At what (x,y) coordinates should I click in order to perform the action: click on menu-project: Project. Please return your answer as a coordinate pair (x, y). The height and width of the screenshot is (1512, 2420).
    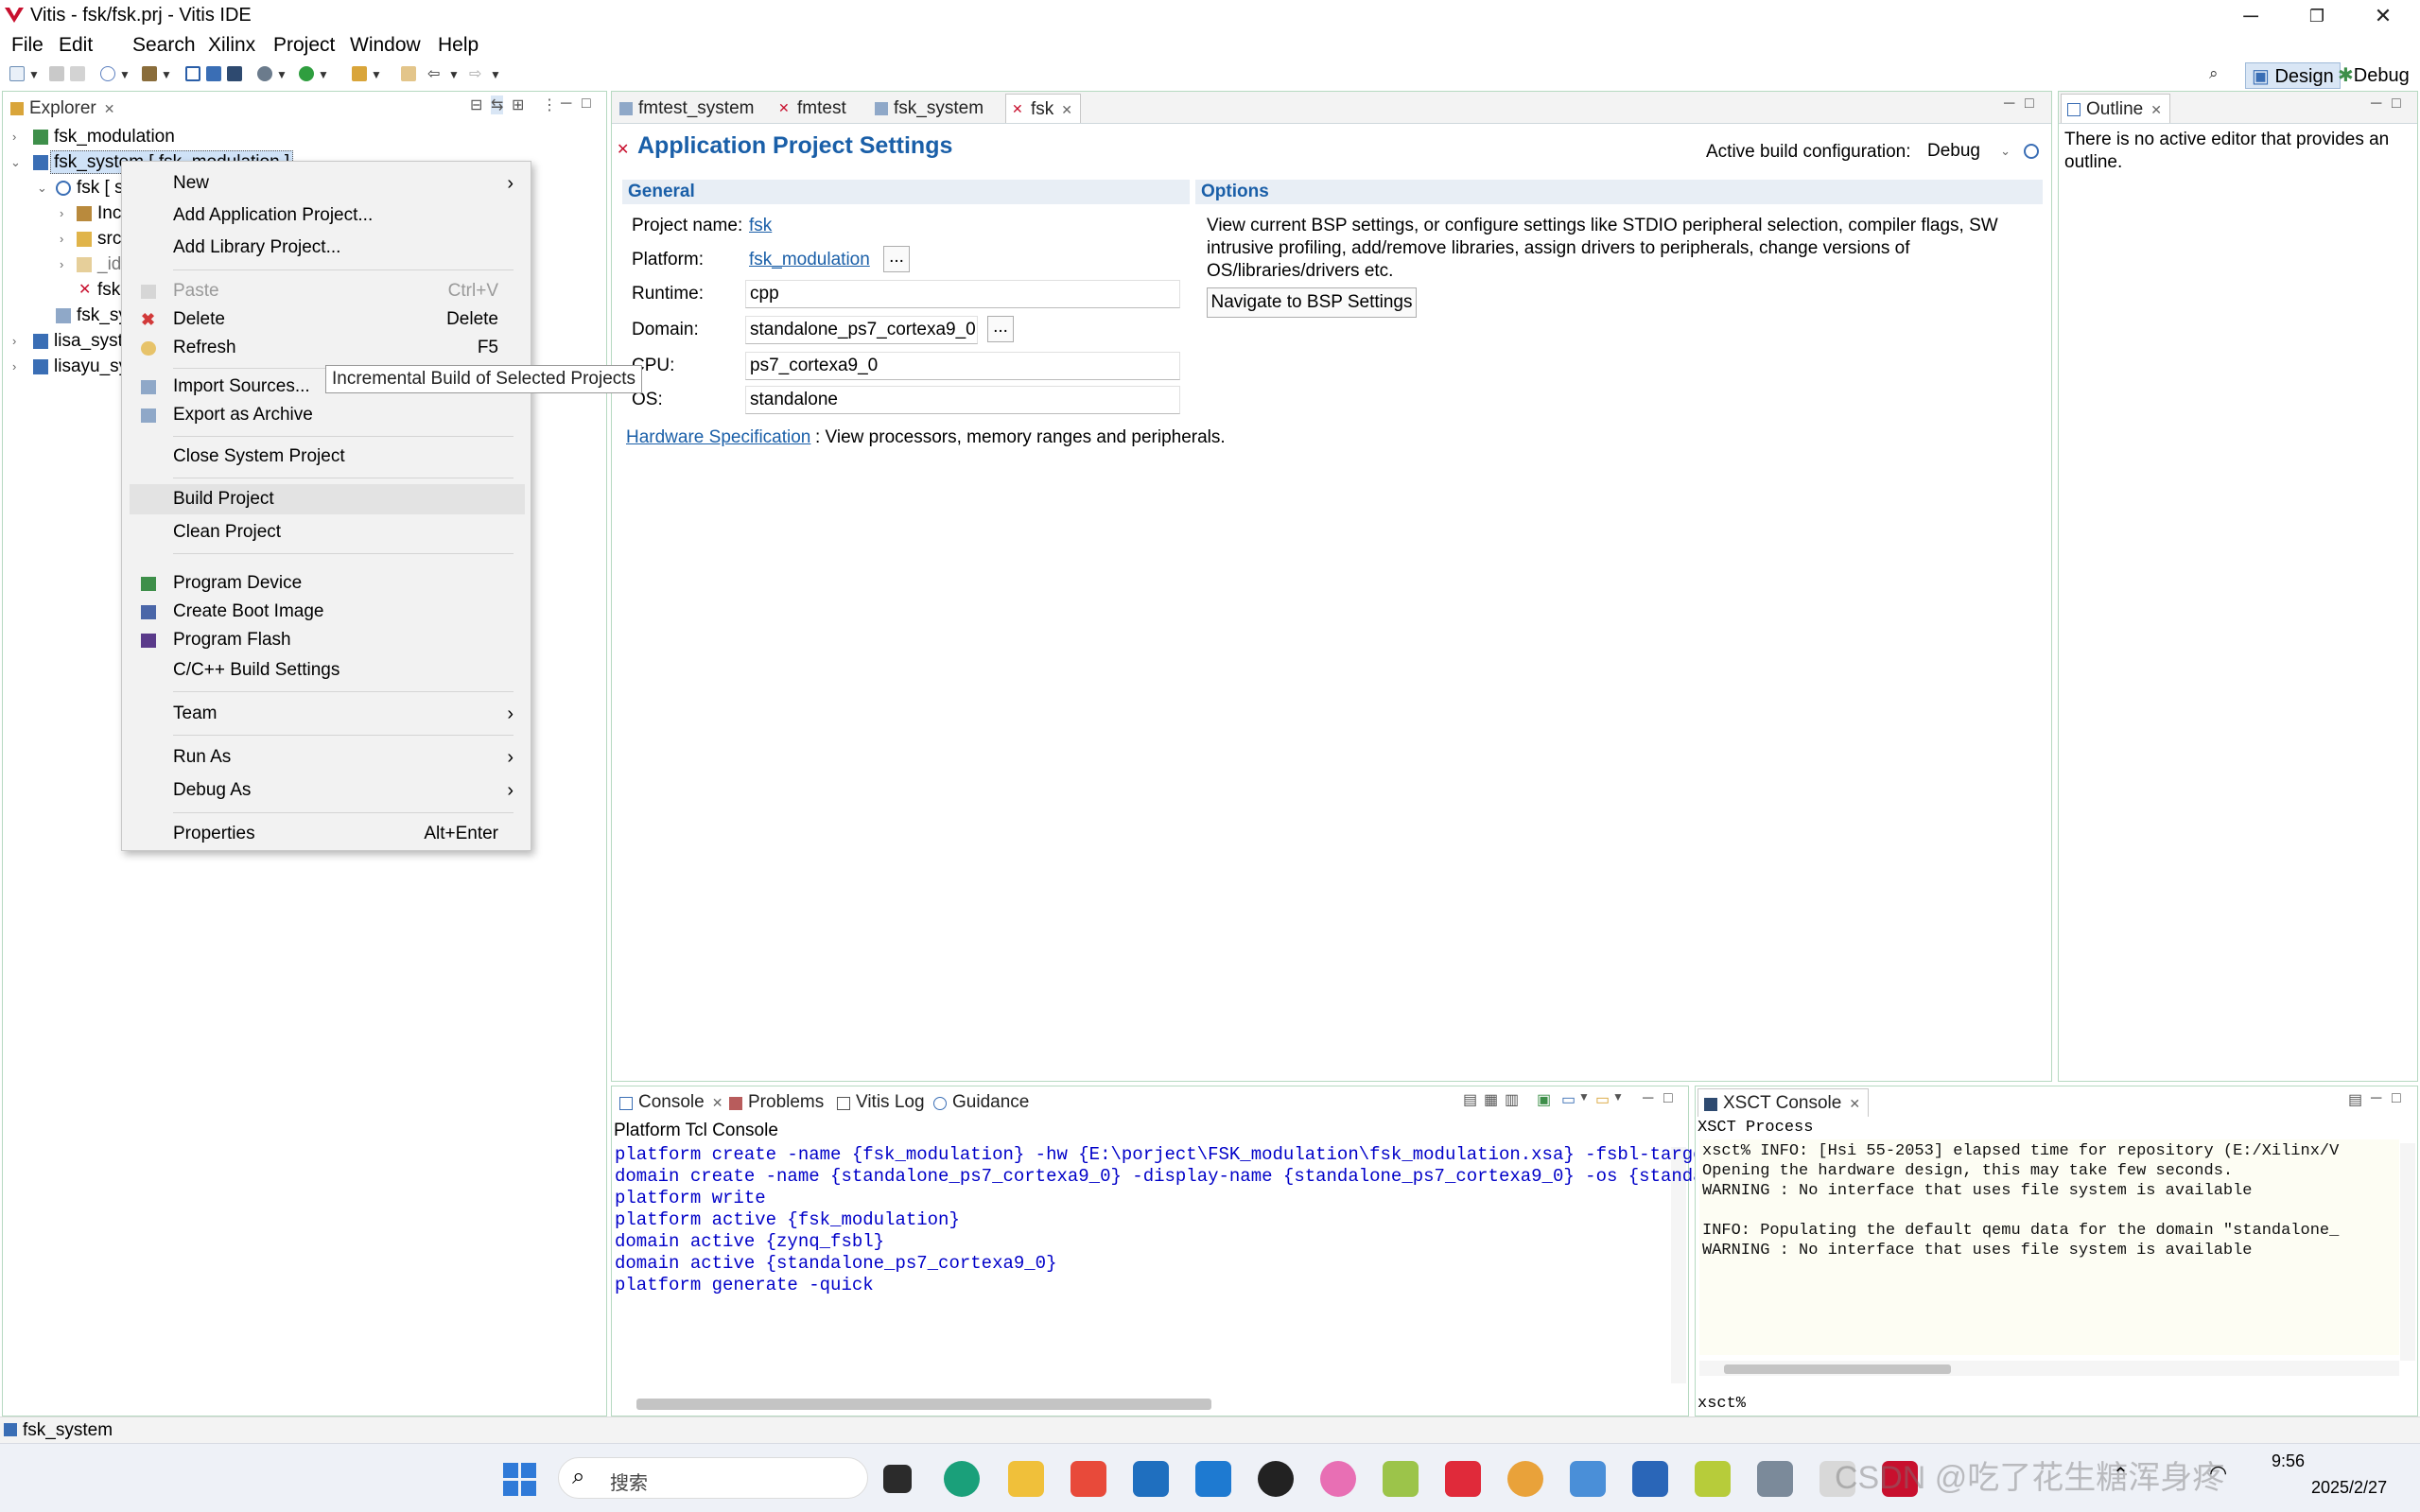
    Looking at the image, I should click on (304, 45).